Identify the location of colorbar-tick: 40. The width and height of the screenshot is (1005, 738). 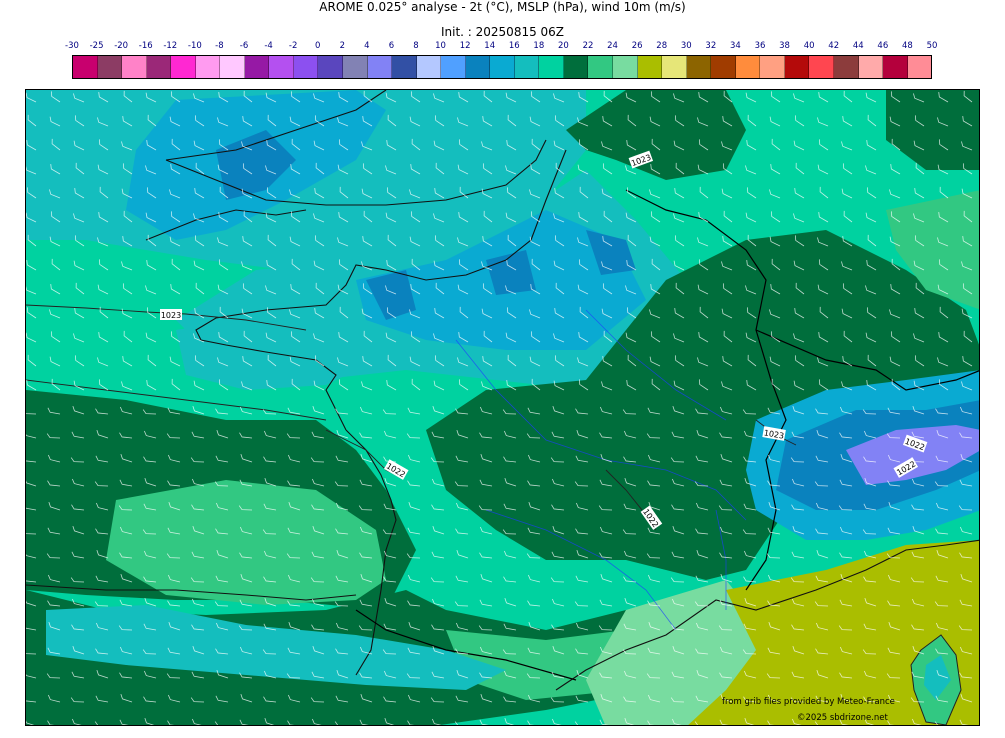
(809, 46).